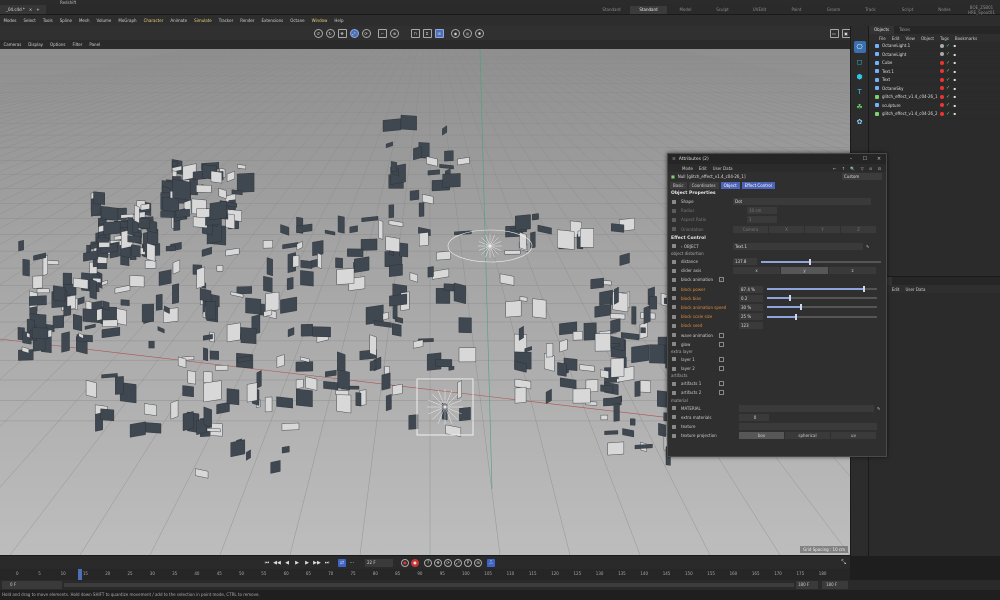 Image resolution: width=1000 pixels, height=600 pixels. Describe the element at coordinates (721, 369) in the screenshot. I see `layer2-checkbox` at that location.